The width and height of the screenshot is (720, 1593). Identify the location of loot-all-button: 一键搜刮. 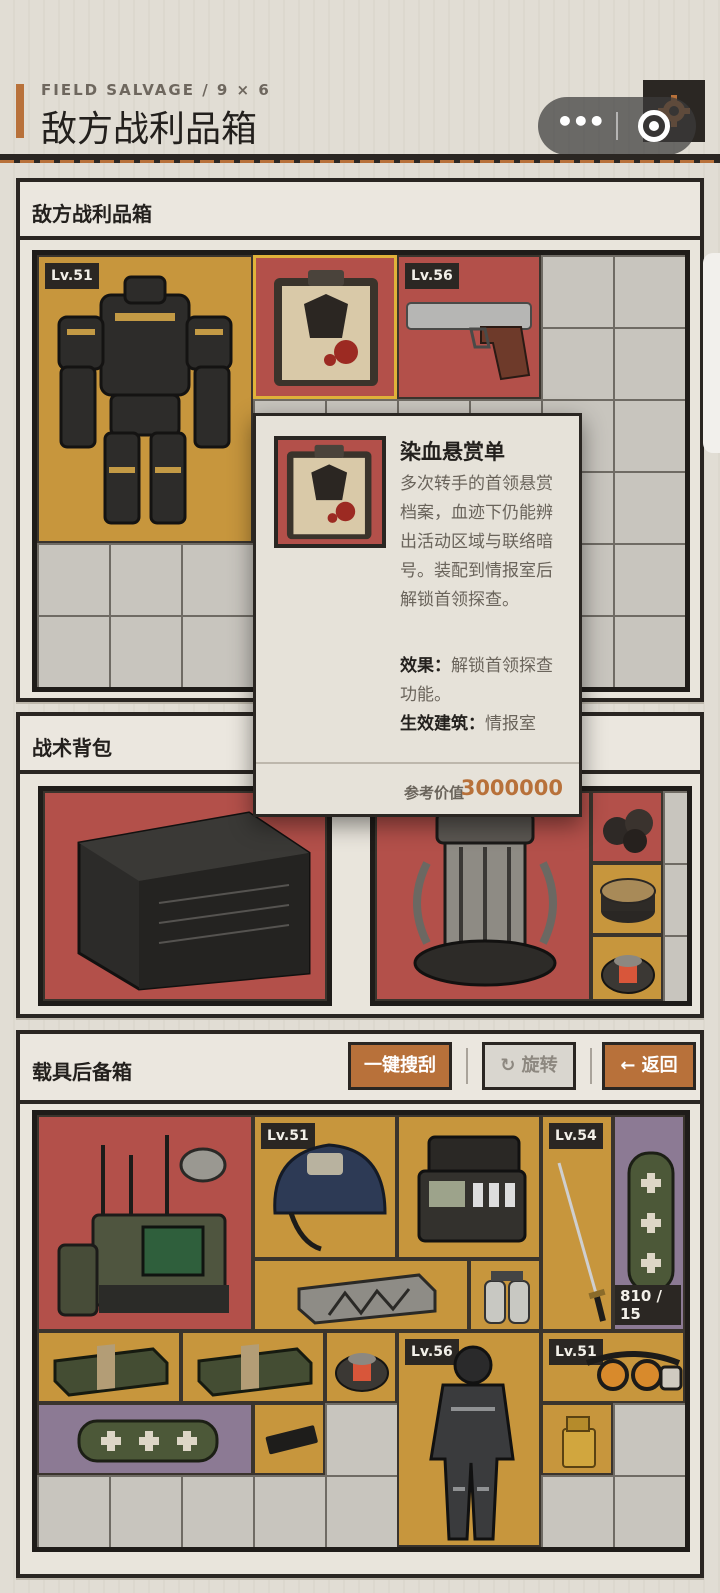
(400, 1066).